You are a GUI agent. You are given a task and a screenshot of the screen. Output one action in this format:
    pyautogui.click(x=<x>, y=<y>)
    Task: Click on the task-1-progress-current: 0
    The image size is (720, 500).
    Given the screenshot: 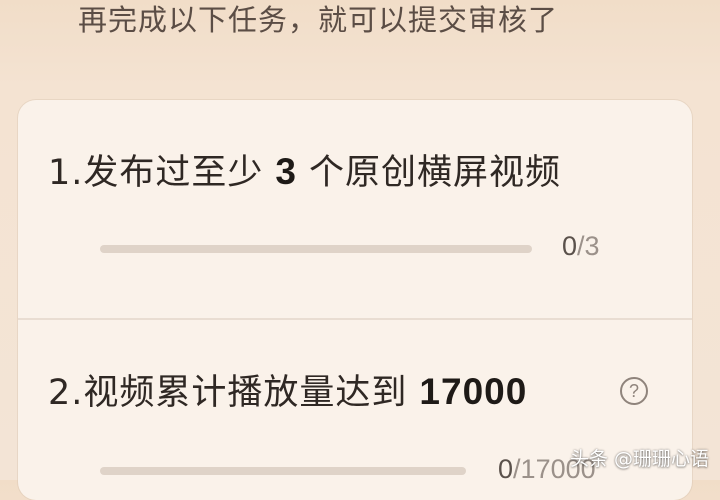 What is the action you would take?
    pyautogui.click(x=570, y=246)
    